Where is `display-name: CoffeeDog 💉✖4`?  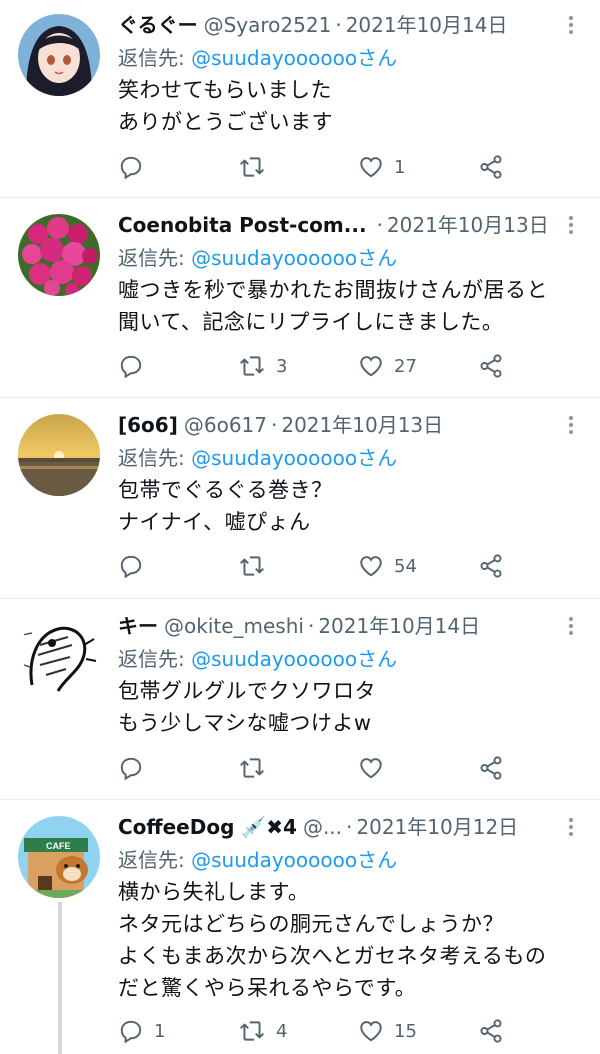
display-name: CoffeeDog 💉✖4 is located at coordinates (207, 827).